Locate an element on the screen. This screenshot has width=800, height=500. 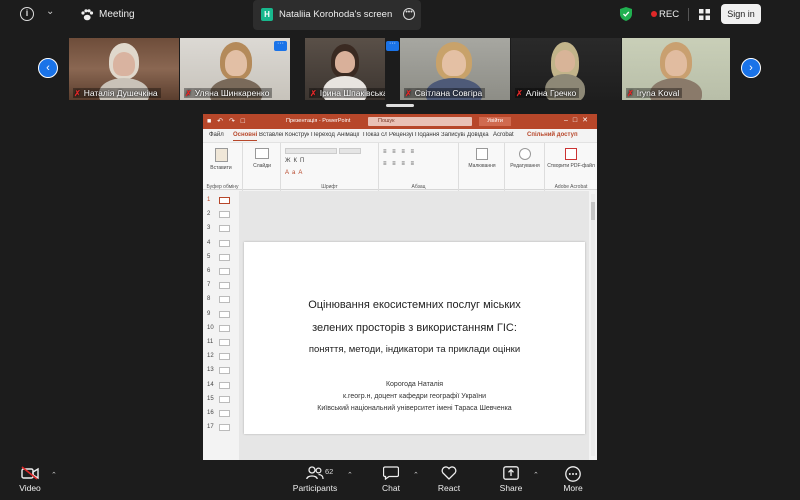
tab-home: Основні is located at coordinates (245, 136).